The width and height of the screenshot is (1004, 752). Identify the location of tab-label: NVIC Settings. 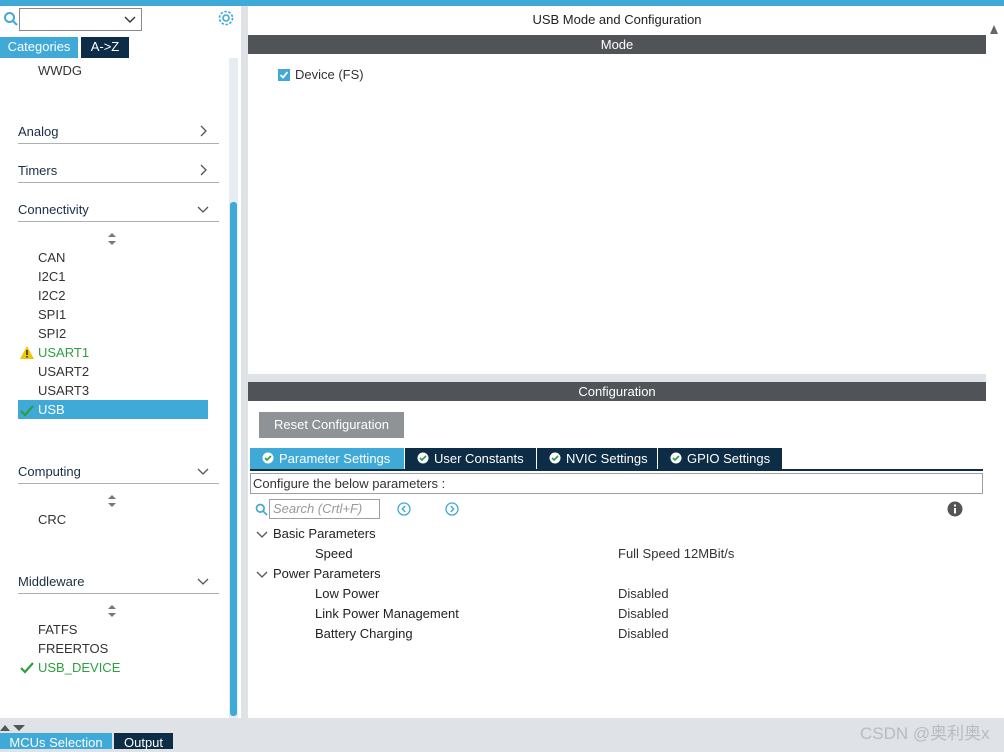
(607, 458).